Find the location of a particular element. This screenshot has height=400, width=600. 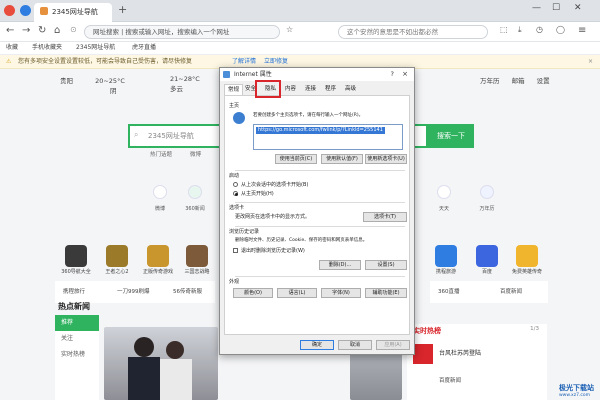

close-window-icon: ✕ is located at coordinates (578, 8).